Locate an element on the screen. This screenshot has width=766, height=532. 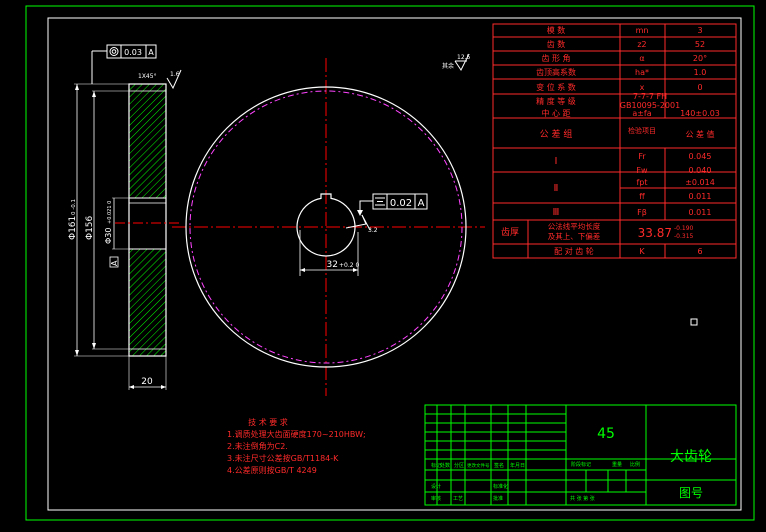
param-value-center-distance: 140±0.03 is located at coordinates (700, 113).